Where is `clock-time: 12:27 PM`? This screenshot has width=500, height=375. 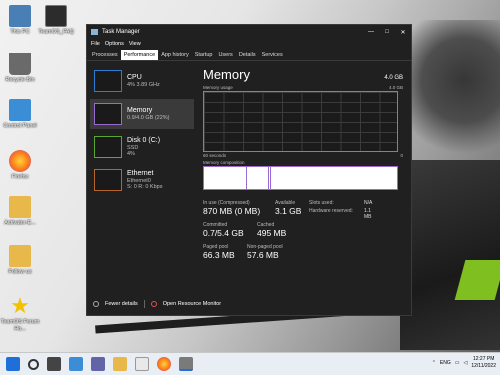
clock-time: 12:27 PM is located at coordinates (483, 359).